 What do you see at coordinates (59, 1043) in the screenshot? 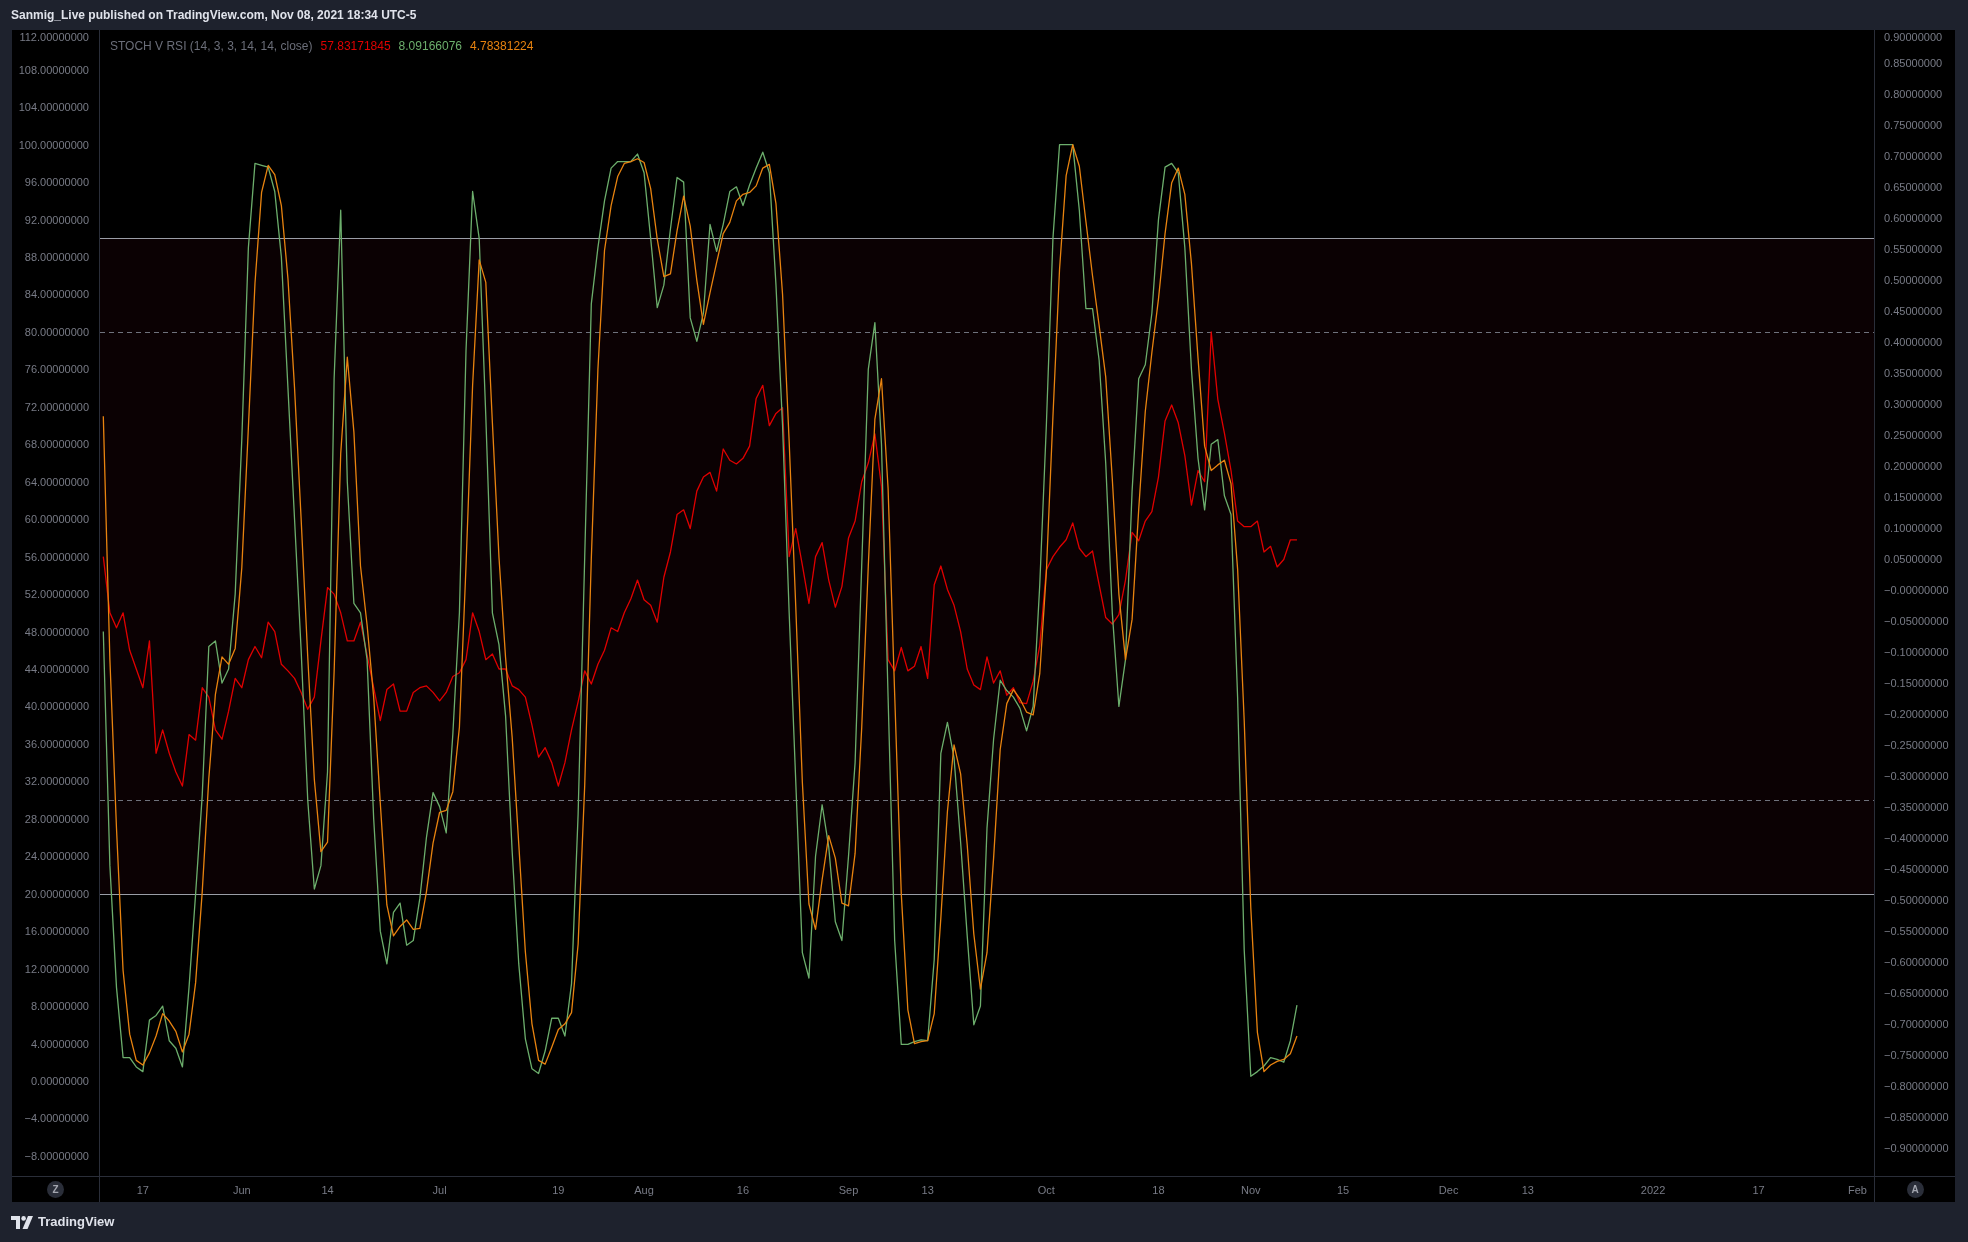
I see `y-axis-label: 4.00000000` at bounding box center [59, 1043].